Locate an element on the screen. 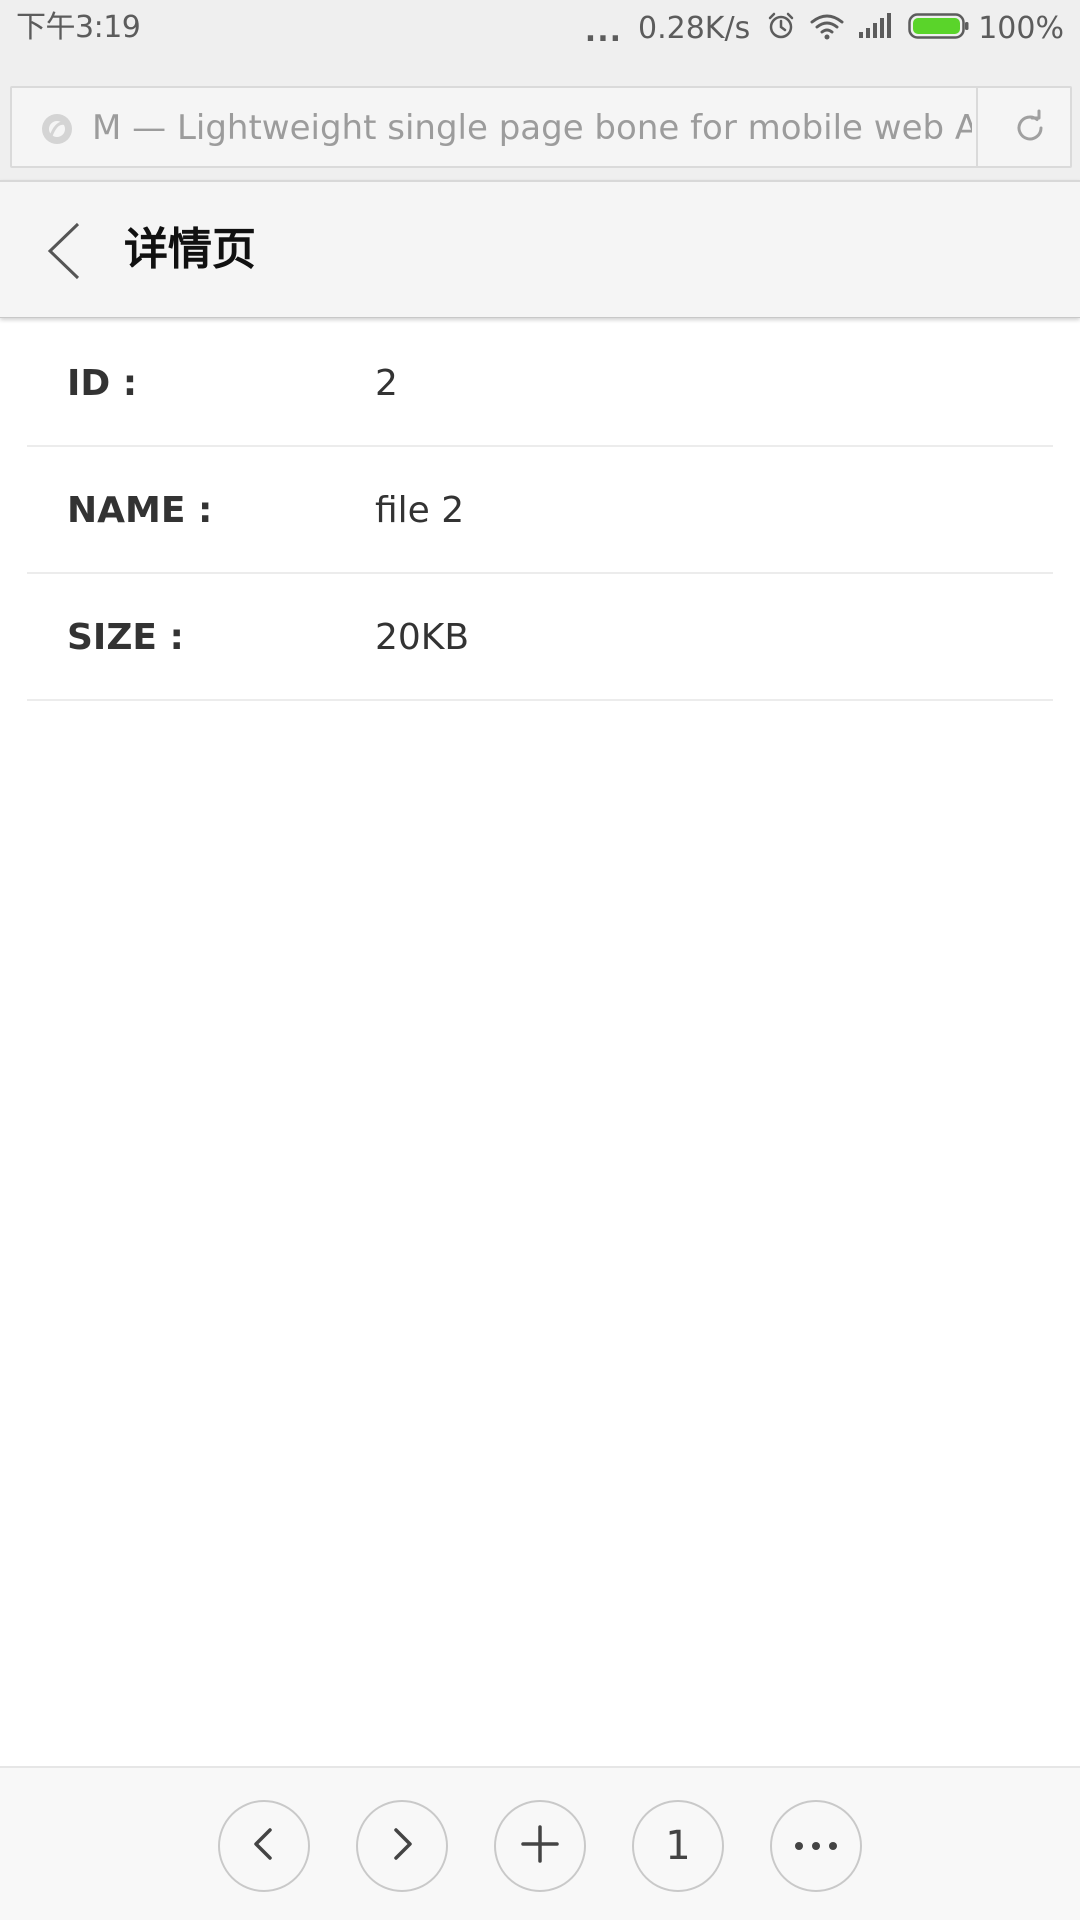 Image resolution: width=1080 pixels, height=1920 pixels. network-speed: 0.28K/s is located at coordinates (694, 28).